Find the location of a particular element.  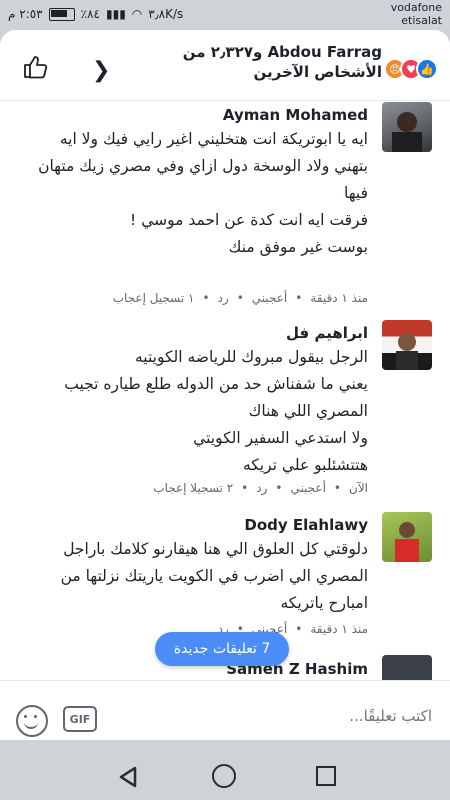

reaction-icons: 😠 ♥ 👍 is located at coordinates (411, 69).